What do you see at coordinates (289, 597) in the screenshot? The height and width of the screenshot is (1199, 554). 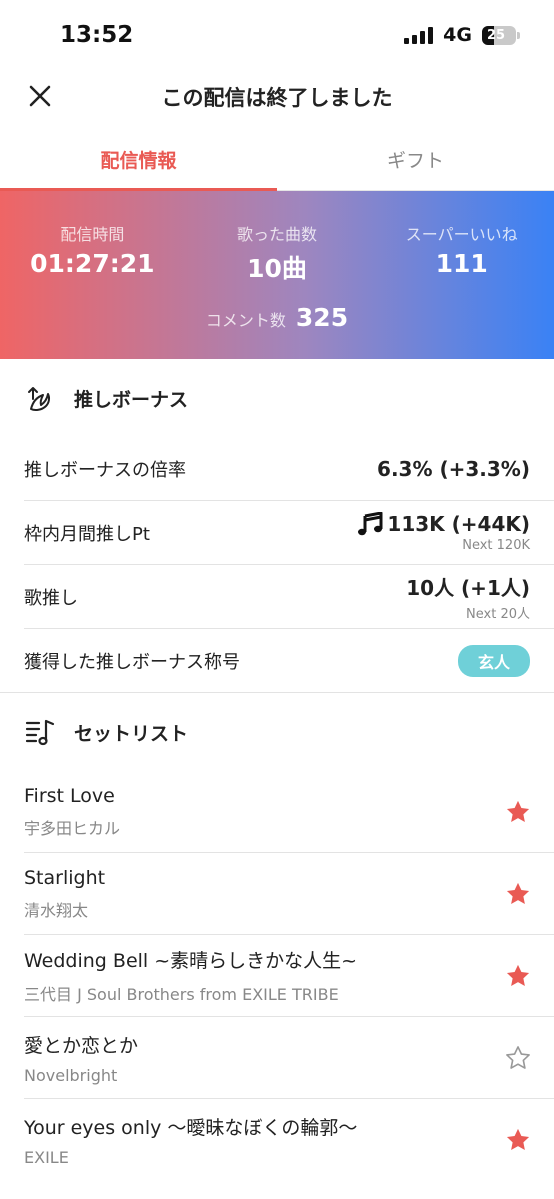 I see `song-supporters-row: 歌推し 10人 (+1人) Next 20人` at bounding box center [289, 597].